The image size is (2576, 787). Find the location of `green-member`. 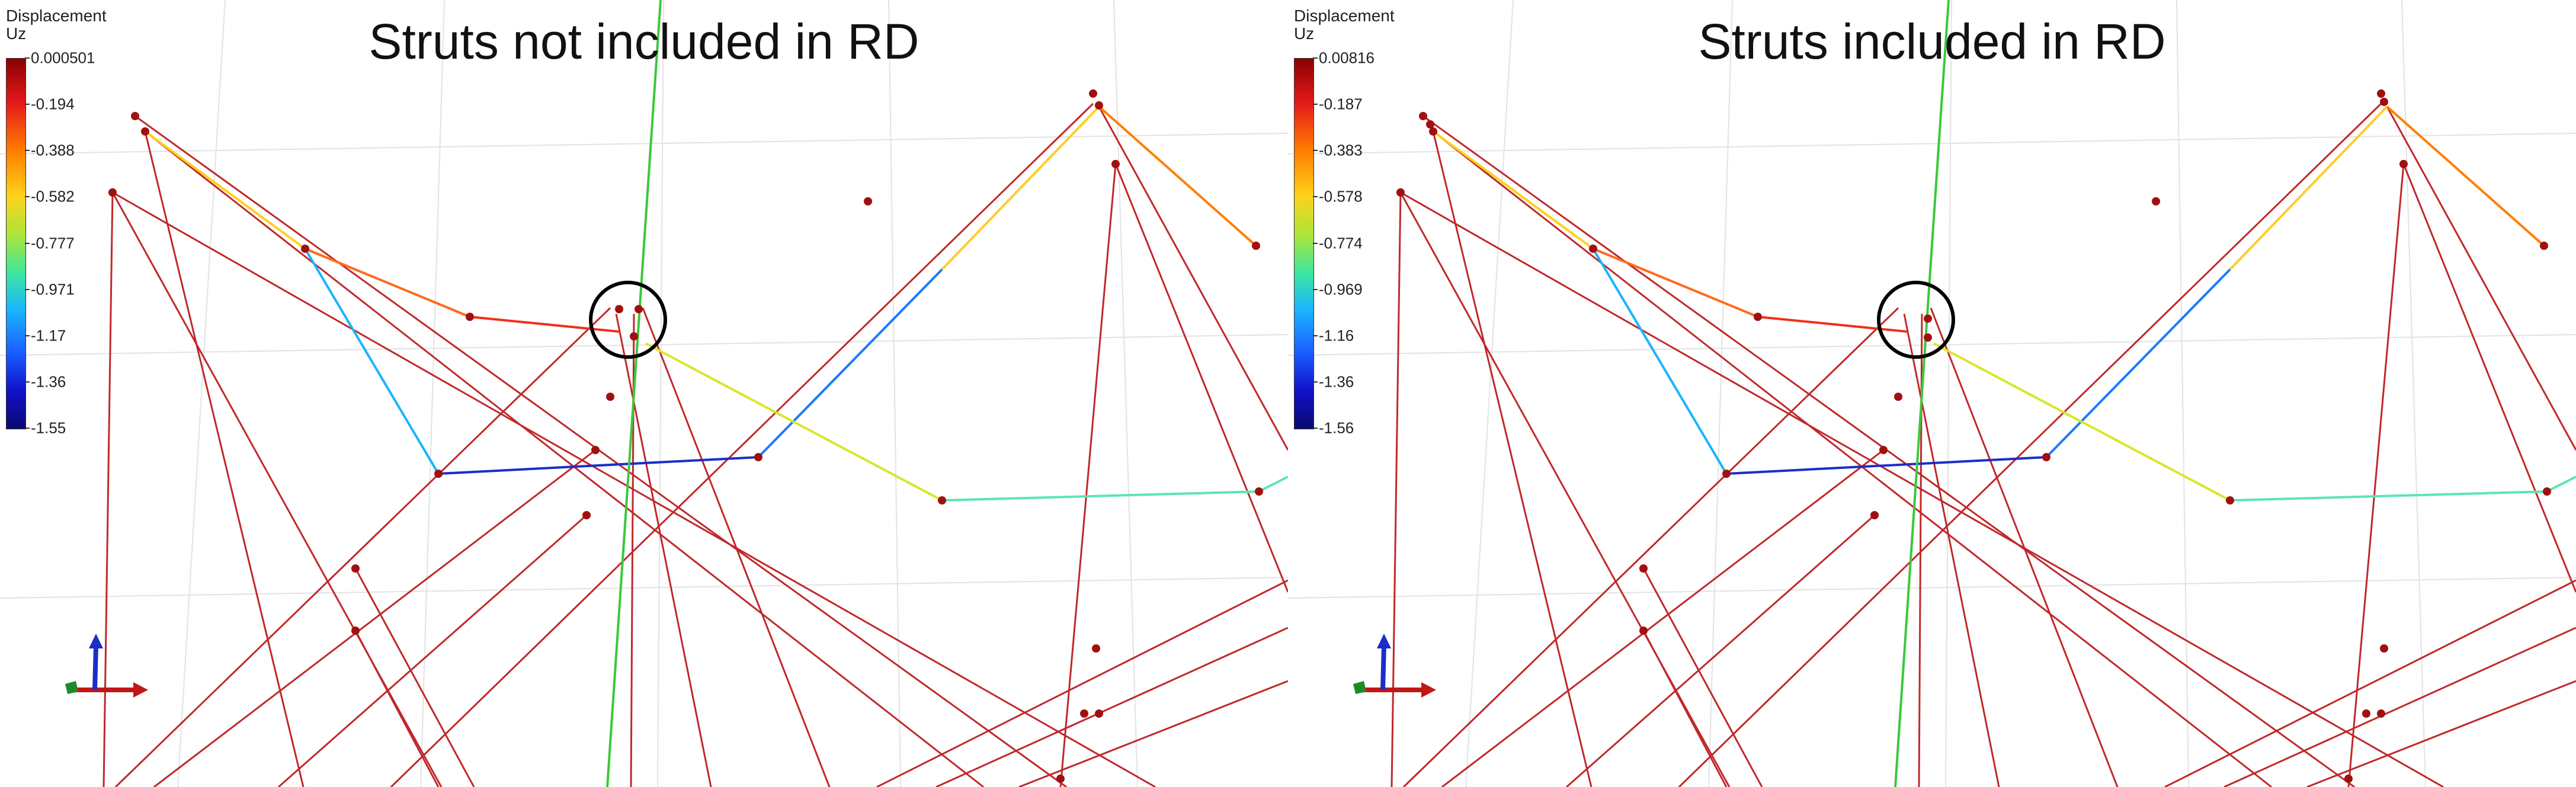

green-member is located at coordinates (1922, 393).